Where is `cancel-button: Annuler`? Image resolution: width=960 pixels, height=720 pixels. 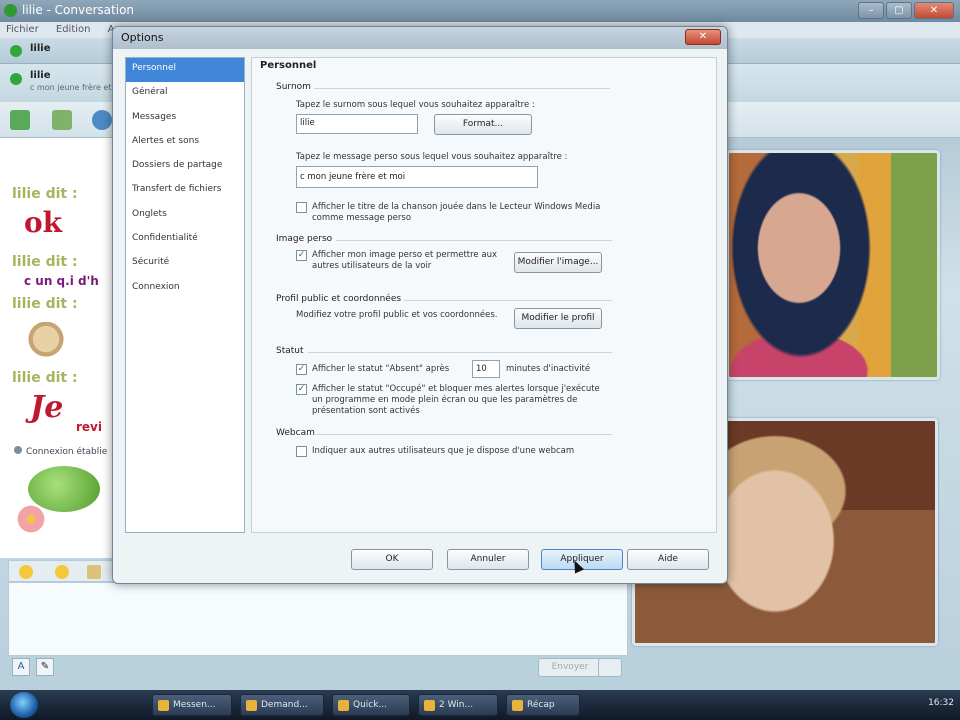 cancel-button: Annuler is located at coordinates (488, 559).